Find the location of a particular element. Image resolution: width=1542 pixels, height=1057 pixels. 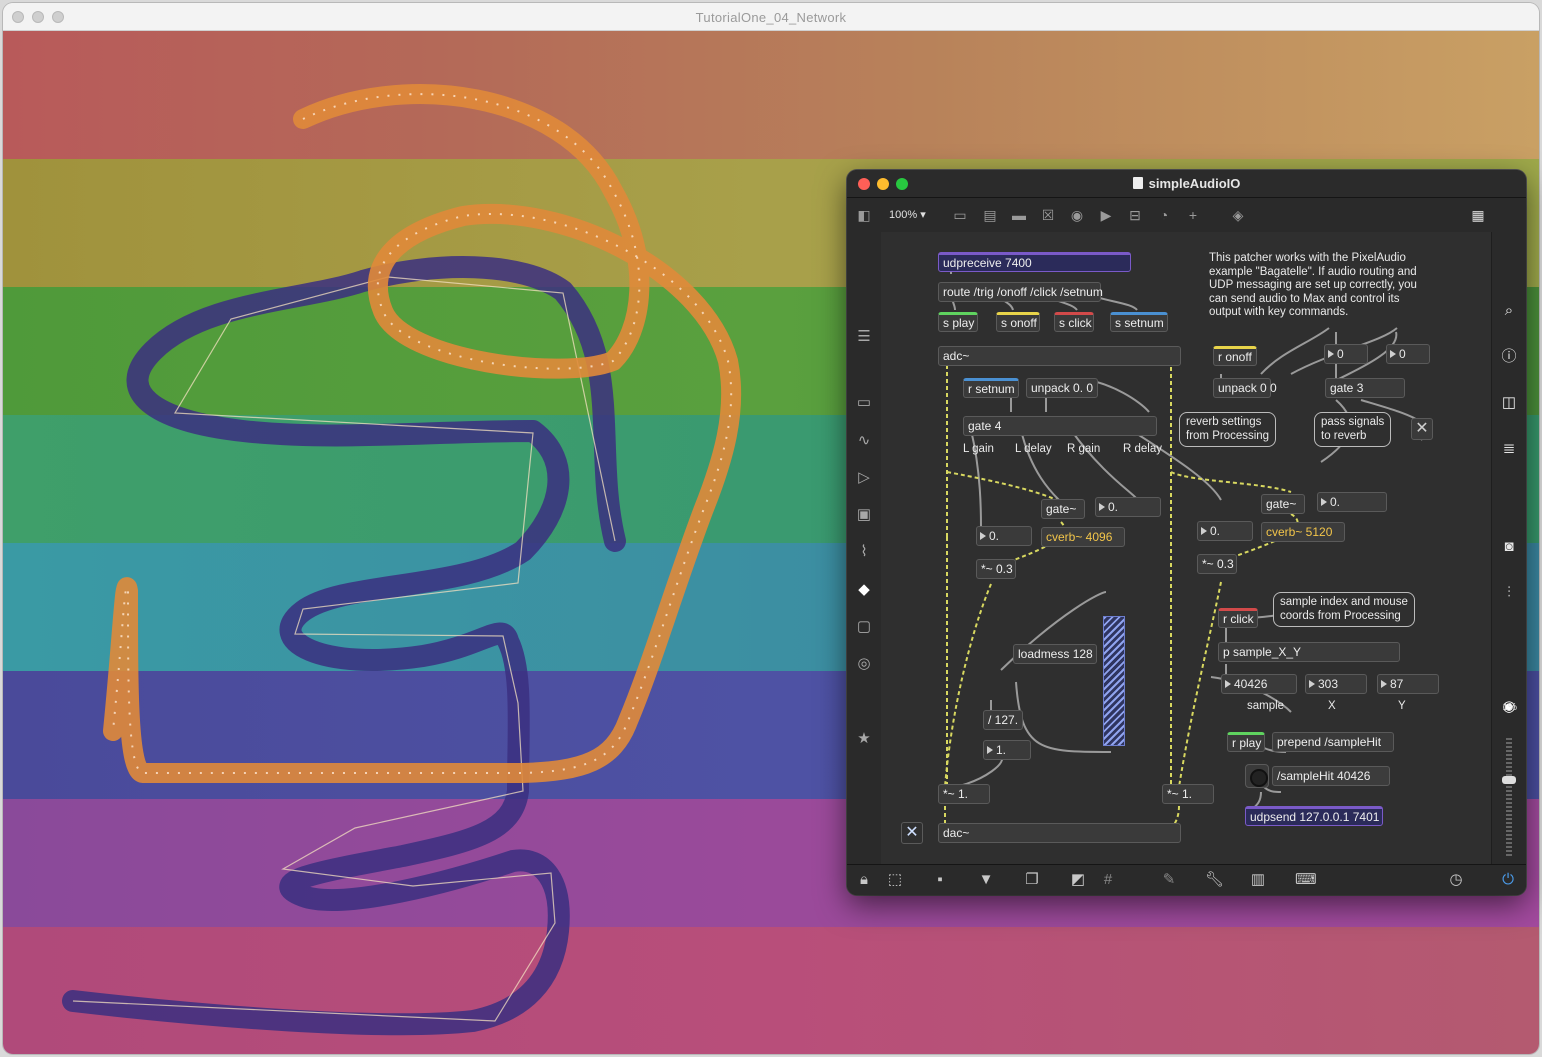

chat-icon: ▼ is located at coordinates (986, 880).